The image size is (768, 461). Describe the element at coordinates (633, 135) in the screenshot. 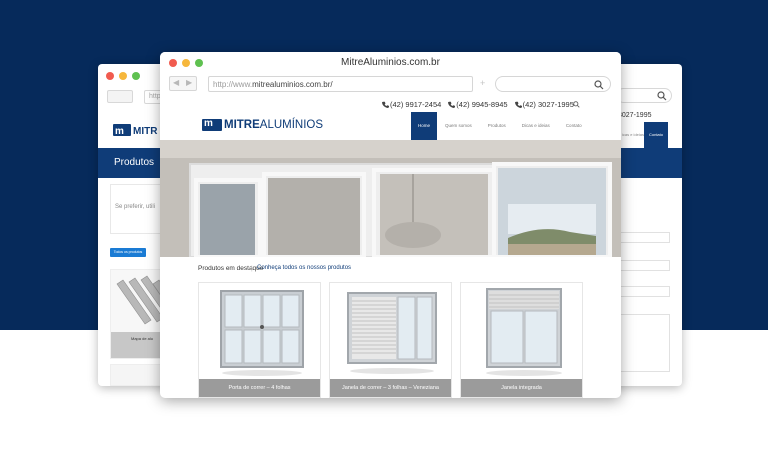

I see `menu-item-dicas: icas e ideias` at that location.